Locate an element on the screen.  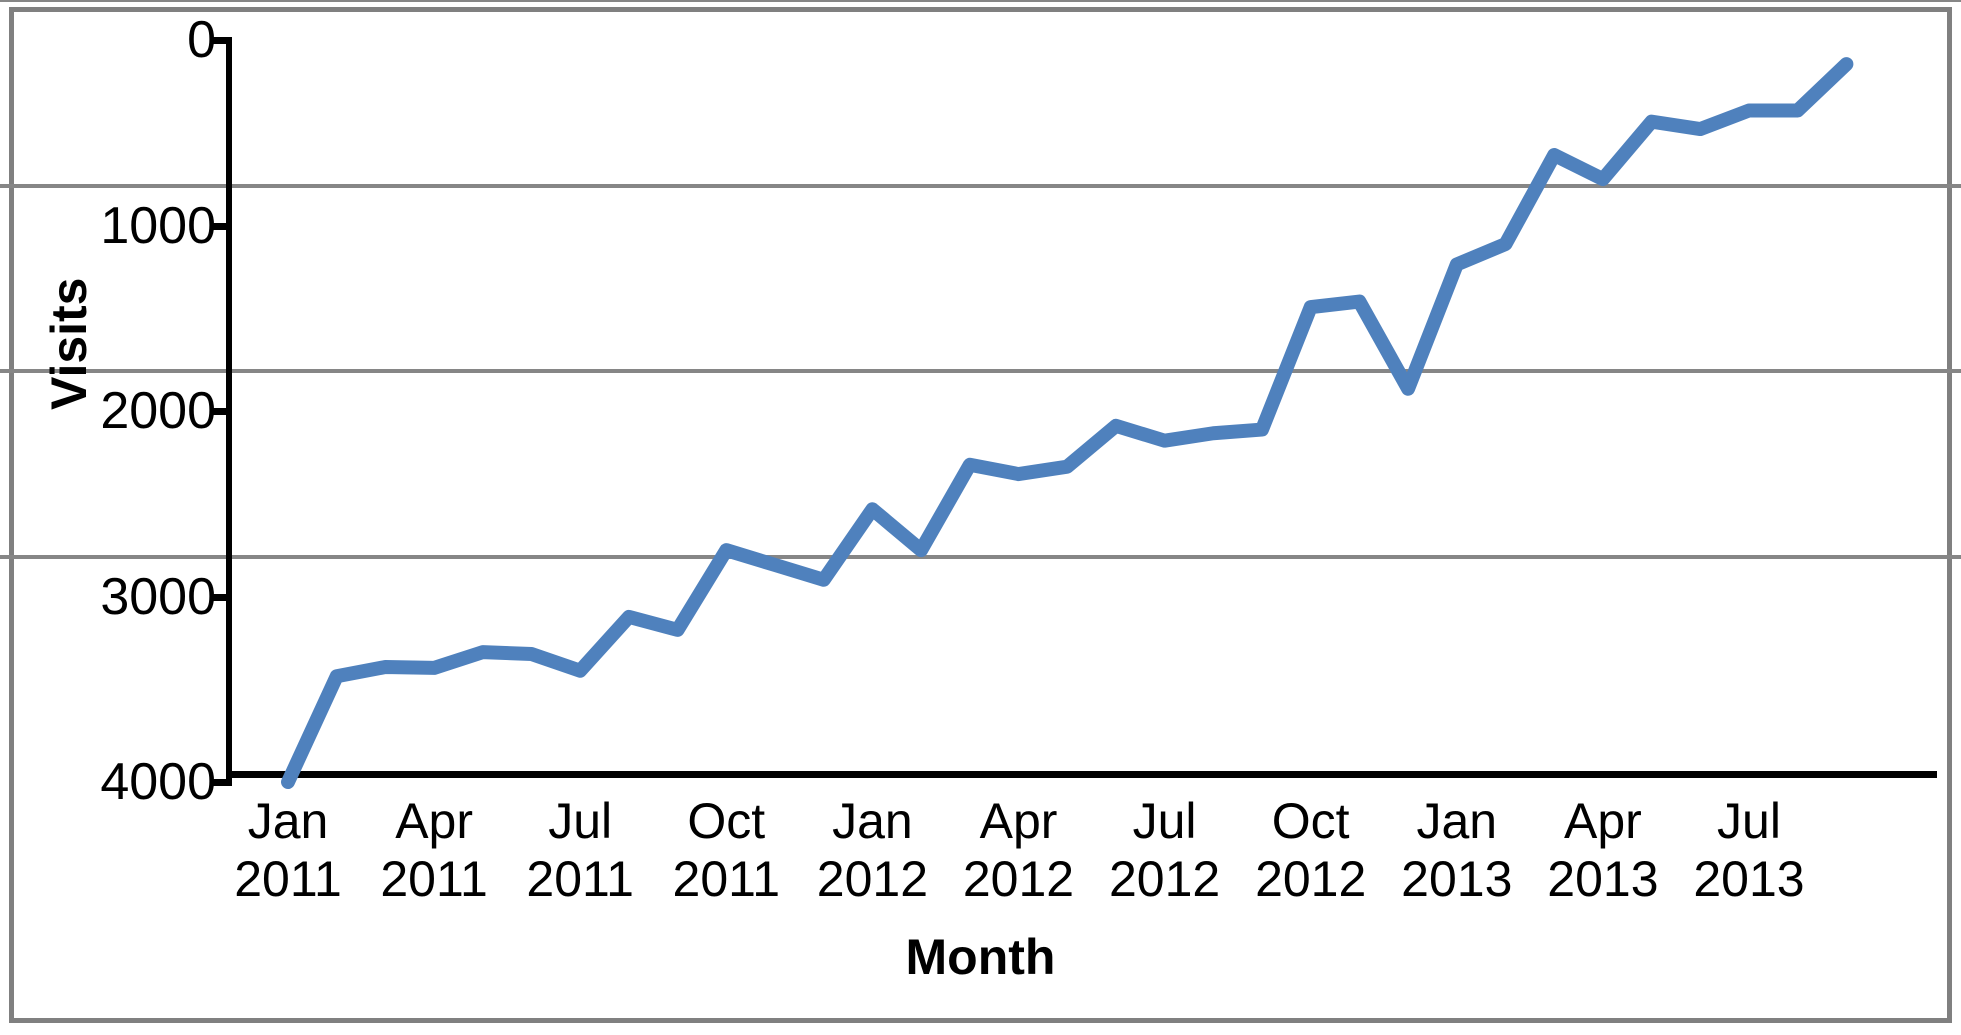
x-axis-title: Month is located at coordinates (980, 957).